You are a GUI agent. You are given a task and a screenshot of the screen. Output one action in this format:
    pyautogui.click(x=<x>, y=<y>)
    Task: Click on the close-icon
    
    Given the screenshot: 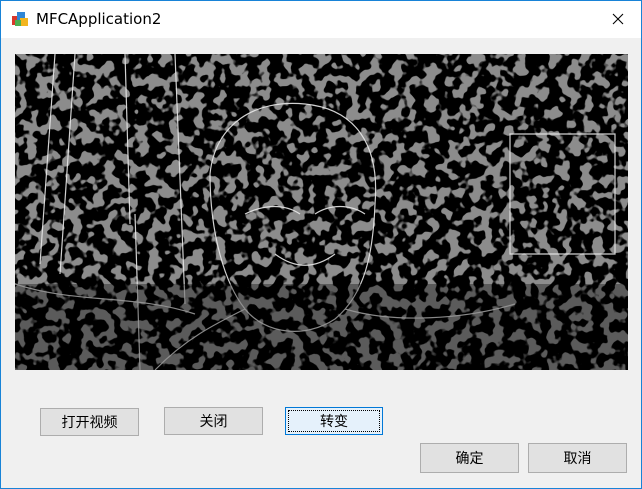 What is the action you would take?
    pyautogui.click(x=618, y=19)
    